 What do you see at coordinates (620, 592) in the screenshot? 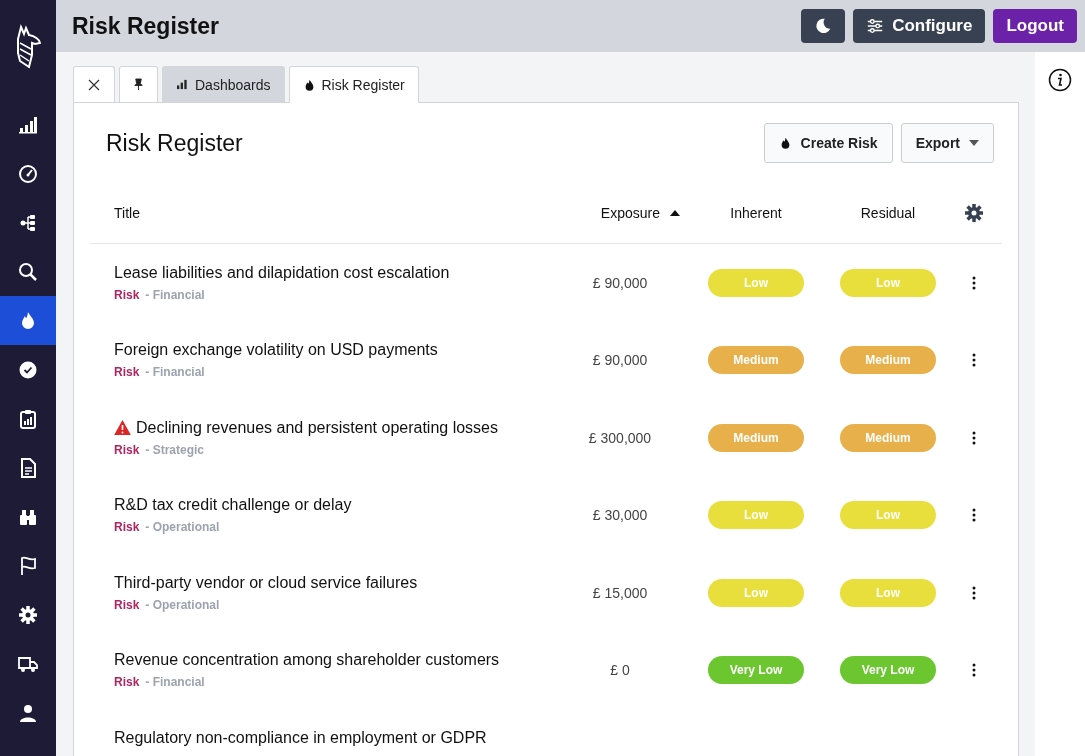
I see `exposure-value: £ 15,000` at bounding box center [620, 592].